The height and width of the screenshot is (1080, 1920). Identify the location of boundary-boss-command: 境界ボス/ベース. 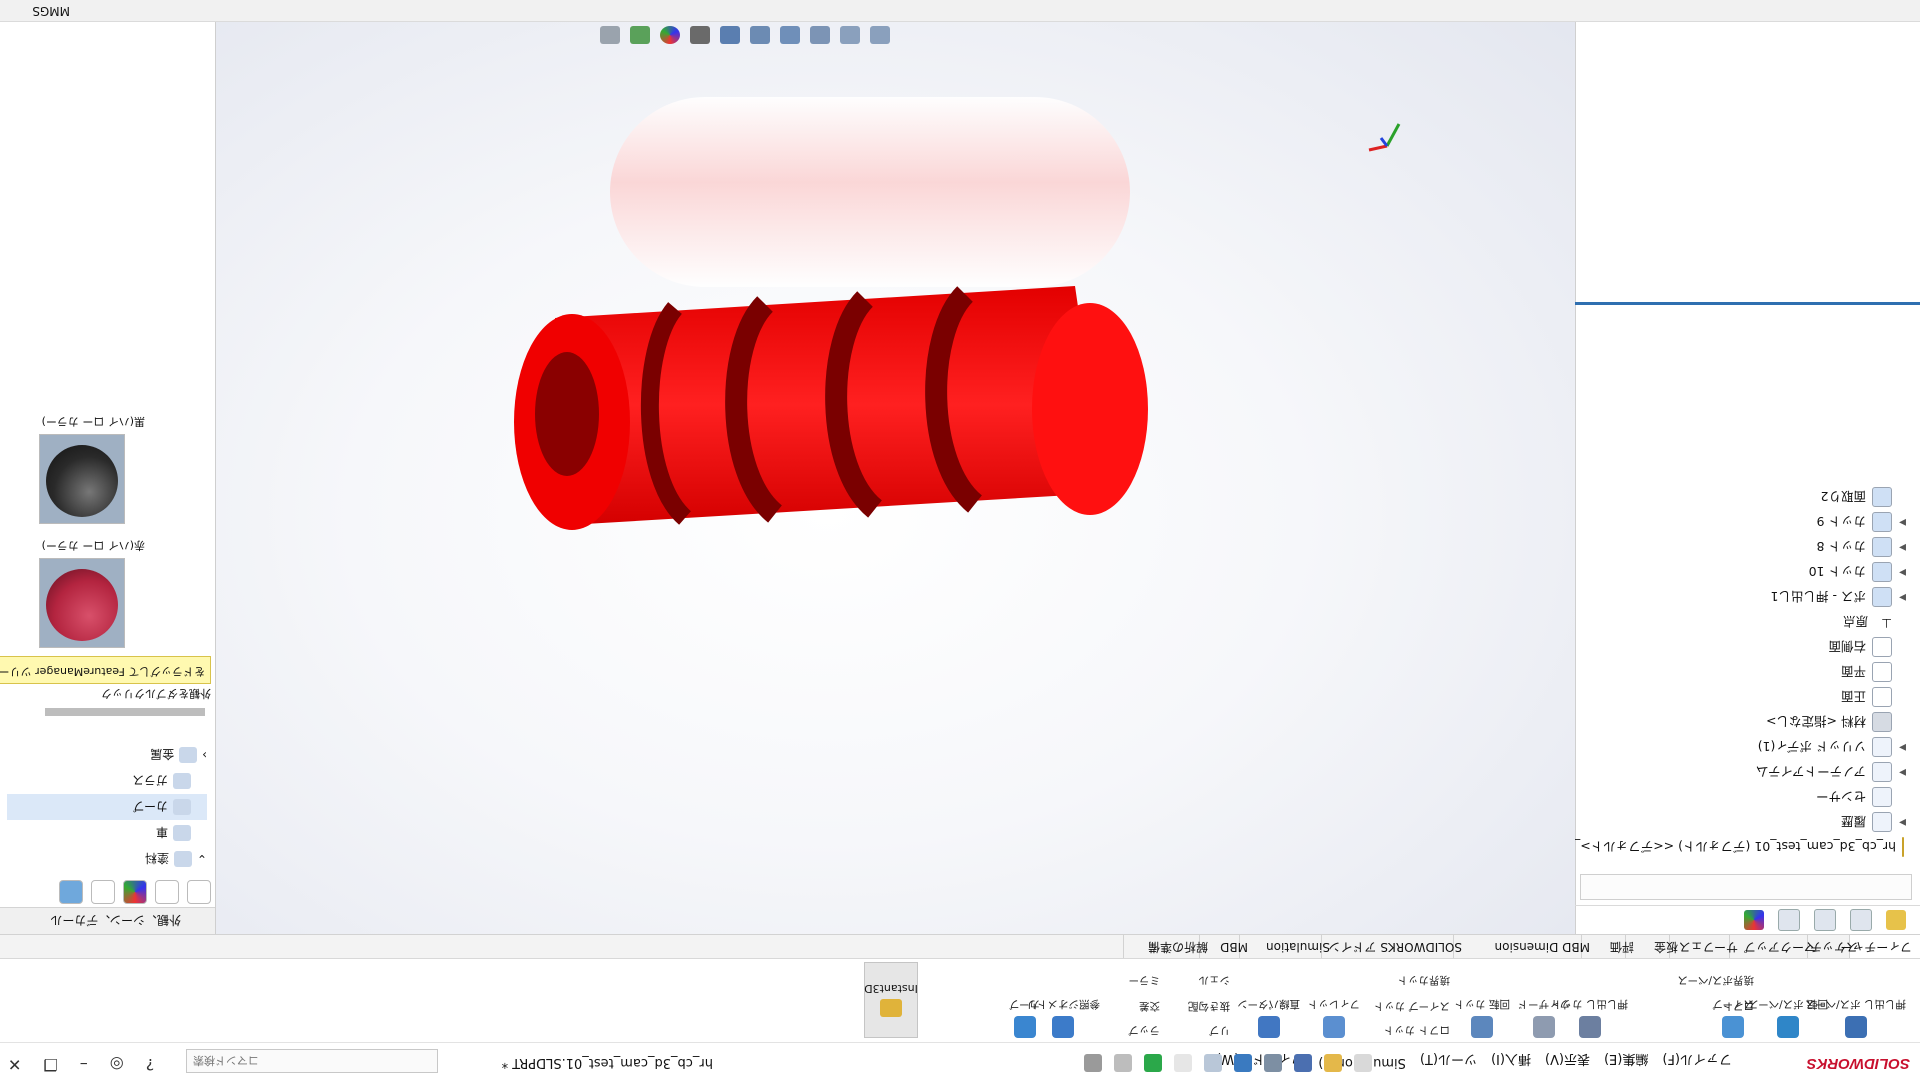
(1715, 980).